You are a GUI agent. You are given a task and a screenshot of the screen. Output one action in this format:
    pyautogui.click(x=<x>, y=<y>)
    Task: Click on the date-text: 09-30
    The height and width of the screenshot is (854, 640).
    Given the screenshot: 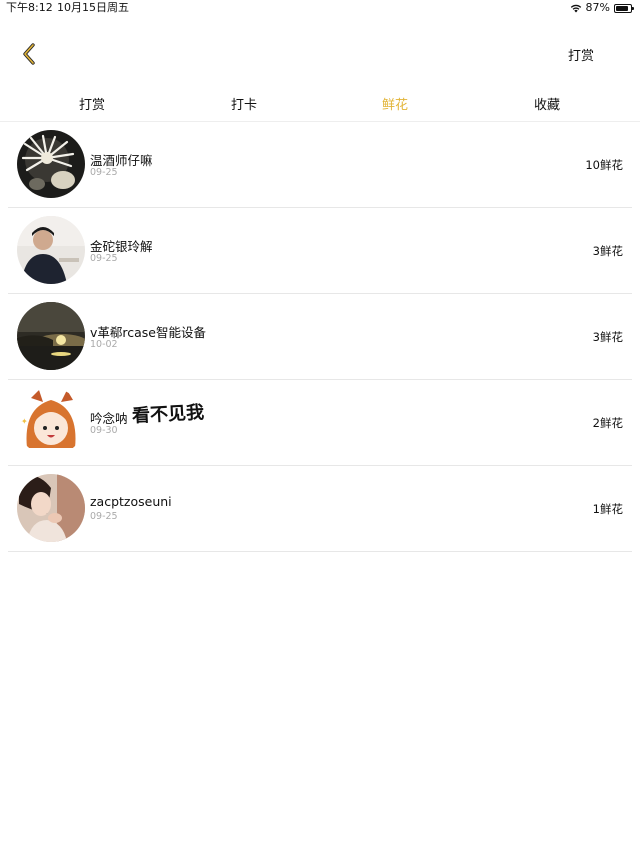 What is the action you would take?
    pyautogui.click(x=104, y=430)
    